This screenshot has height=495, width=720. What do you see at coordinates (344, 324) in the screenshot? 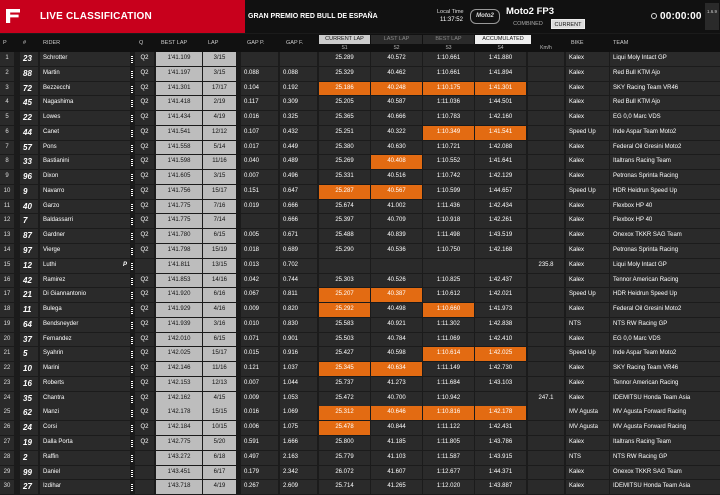
I see `cell-s1: 25.583` at bounding box center [344, 324].